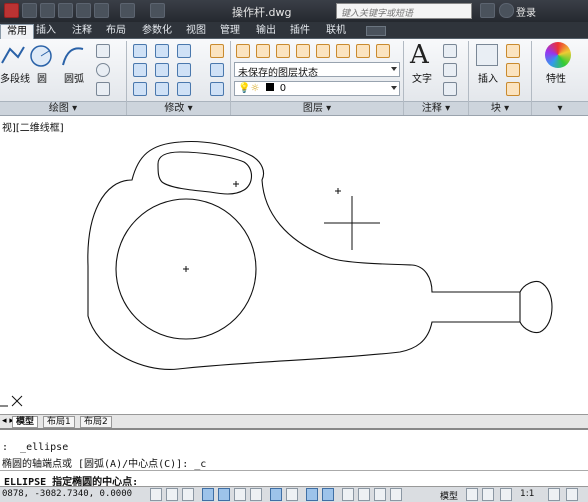 This screenshot has height=502, width=588. I want to click on text-icon: A, so click(421, 55).